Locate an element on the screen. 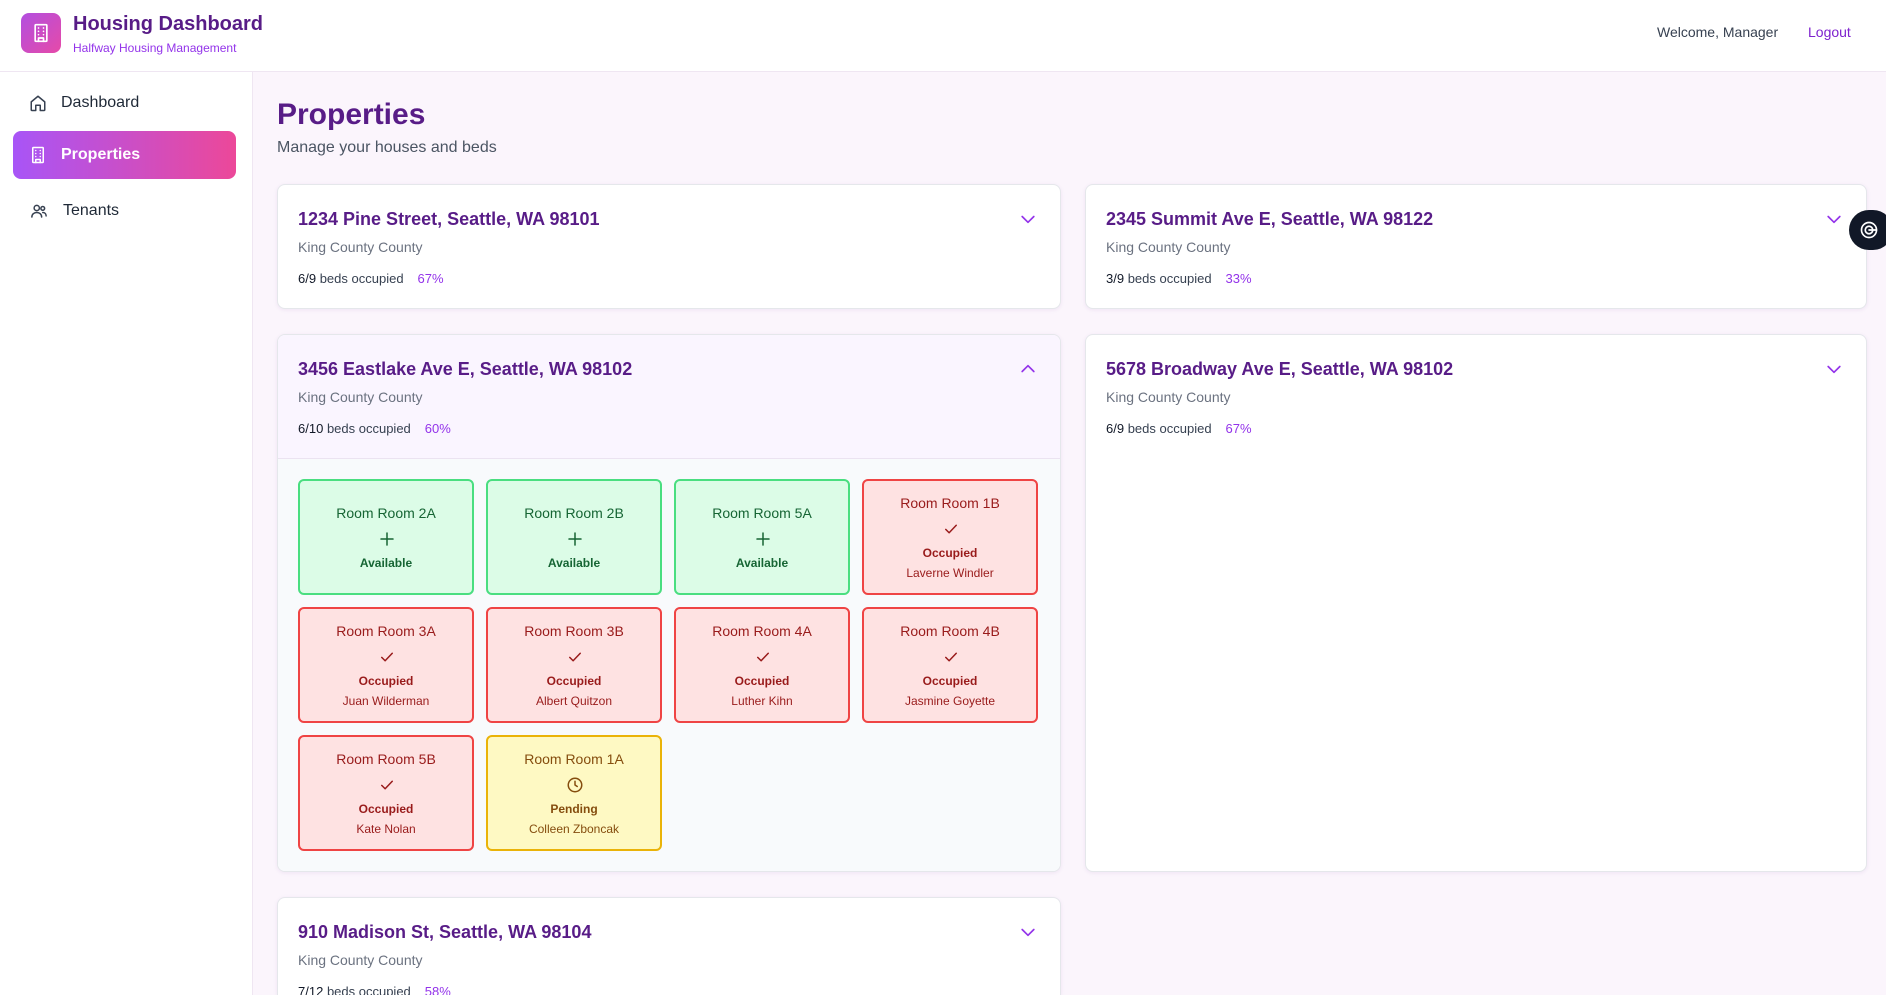  sidebar-item-label: Dashboard is located at coordinates (100, 102).